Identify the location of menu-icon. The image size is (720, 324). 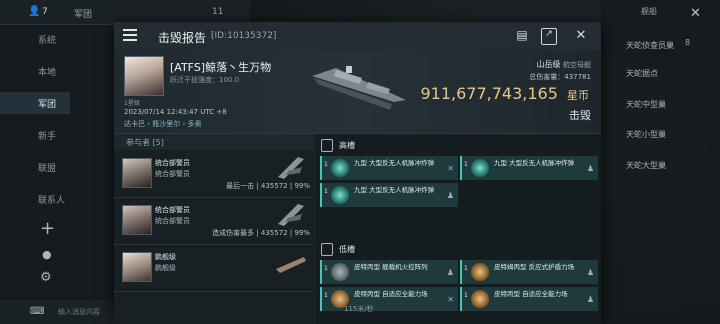
(130, 35).